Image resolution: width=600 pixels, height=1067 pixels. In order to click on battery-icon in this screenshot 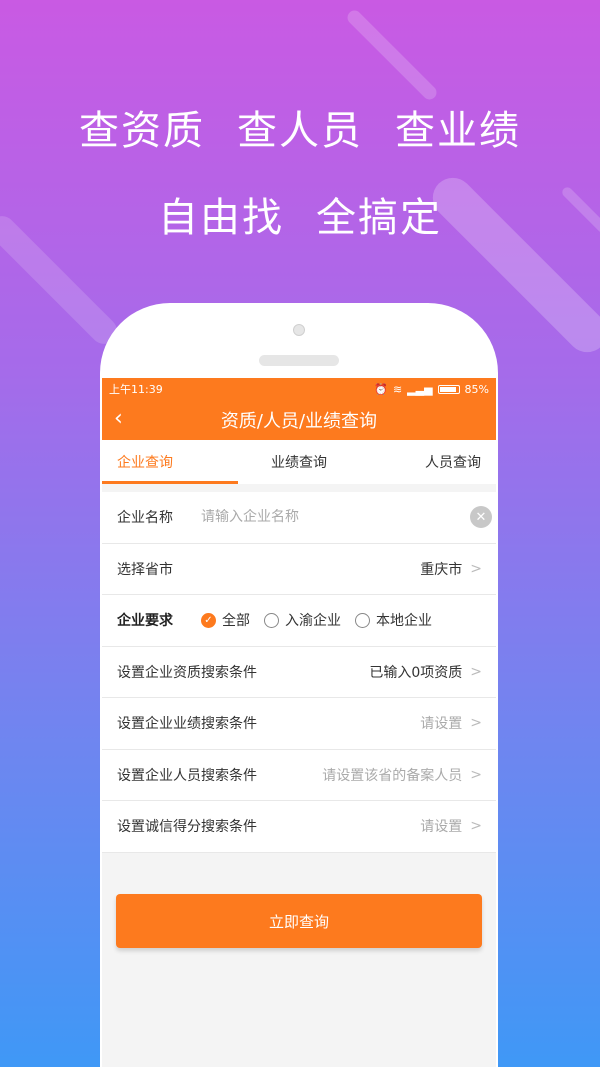, I will do `click(448, 389)`.